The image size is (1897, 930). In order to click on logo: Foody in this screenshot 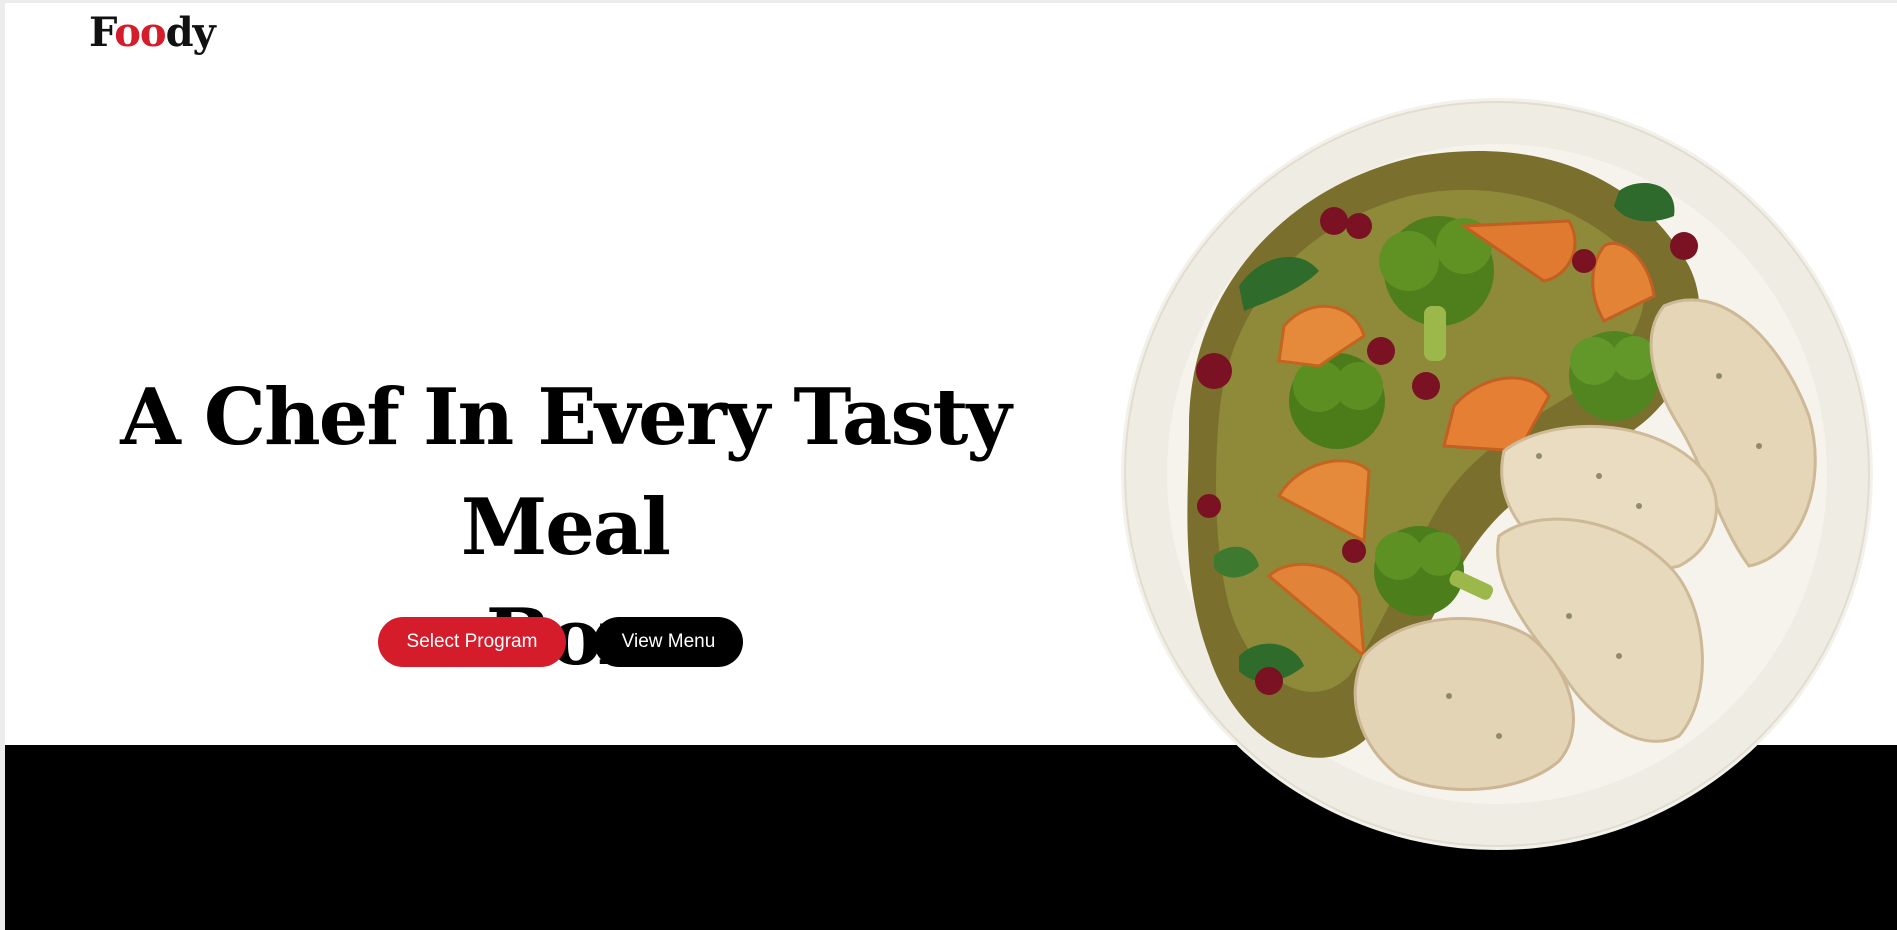, I will do `click(152, 32)`.